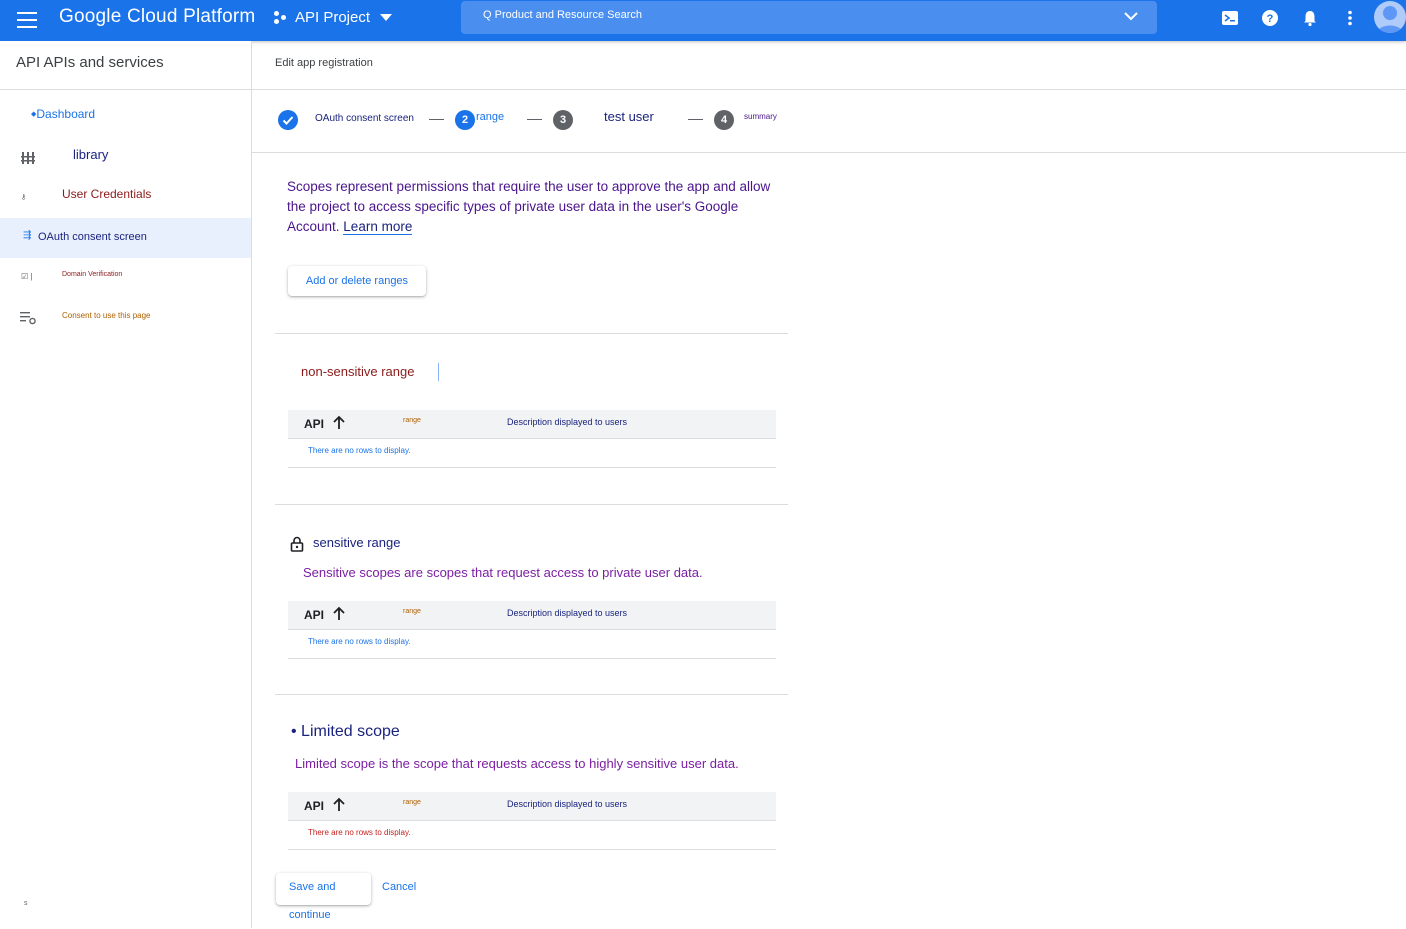 Image resolution: width=1406 pixels, height=929 pixels. Describe the element at coordinates (92, 274) in the screenshot. I see `sidebar-item-label: Domain Verification` at that location.